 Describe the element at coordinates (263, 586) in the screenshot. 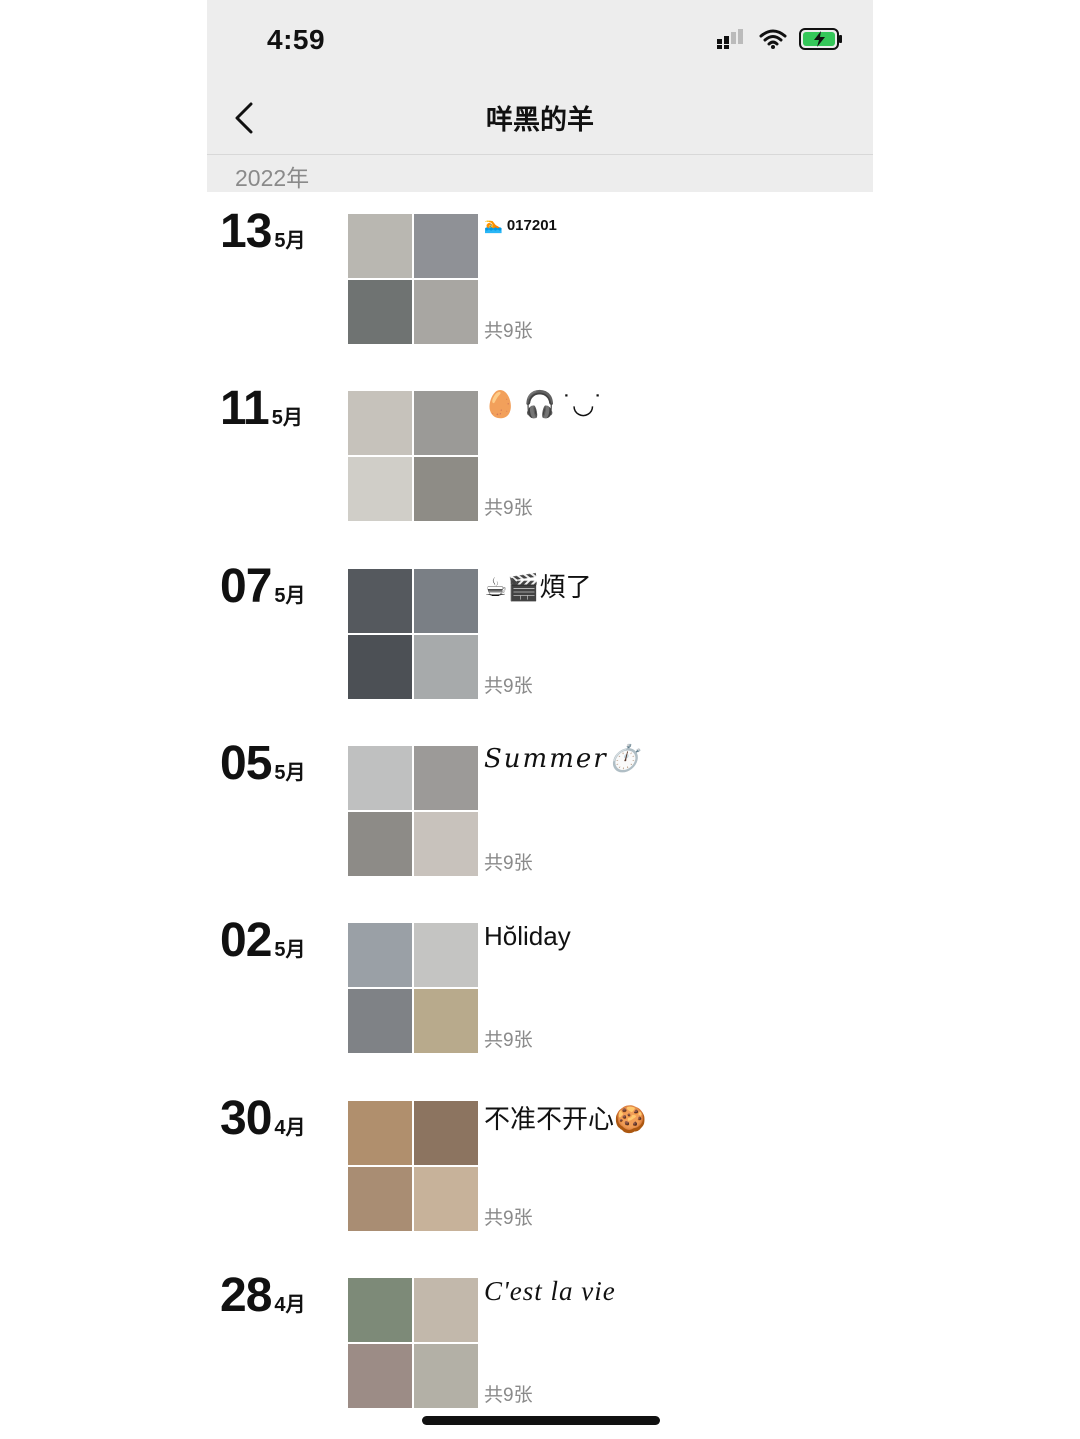

I see `entry-date: 07 5月` at that location.